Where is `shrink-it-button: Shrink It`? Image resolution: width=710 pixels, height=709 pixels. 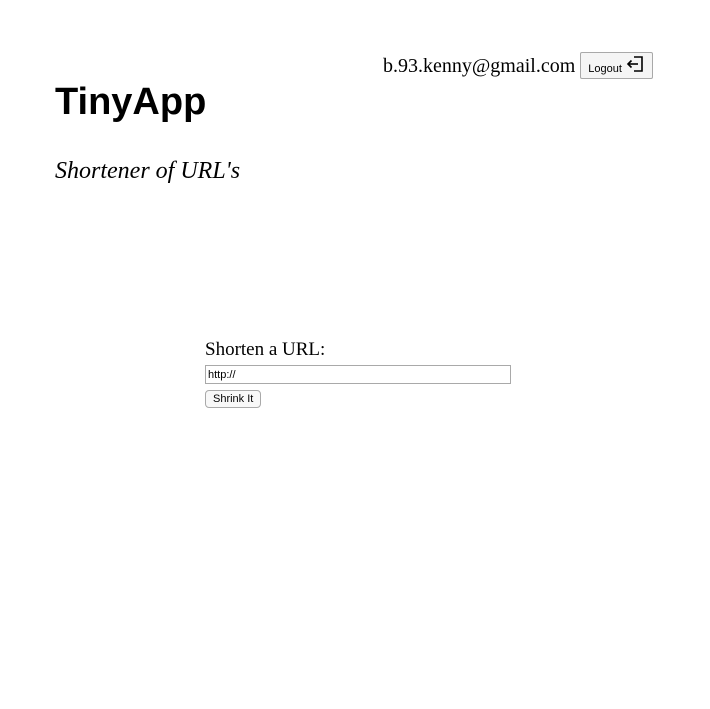 shrink-it-button: Shrink It is located at coordinates (233, 399).